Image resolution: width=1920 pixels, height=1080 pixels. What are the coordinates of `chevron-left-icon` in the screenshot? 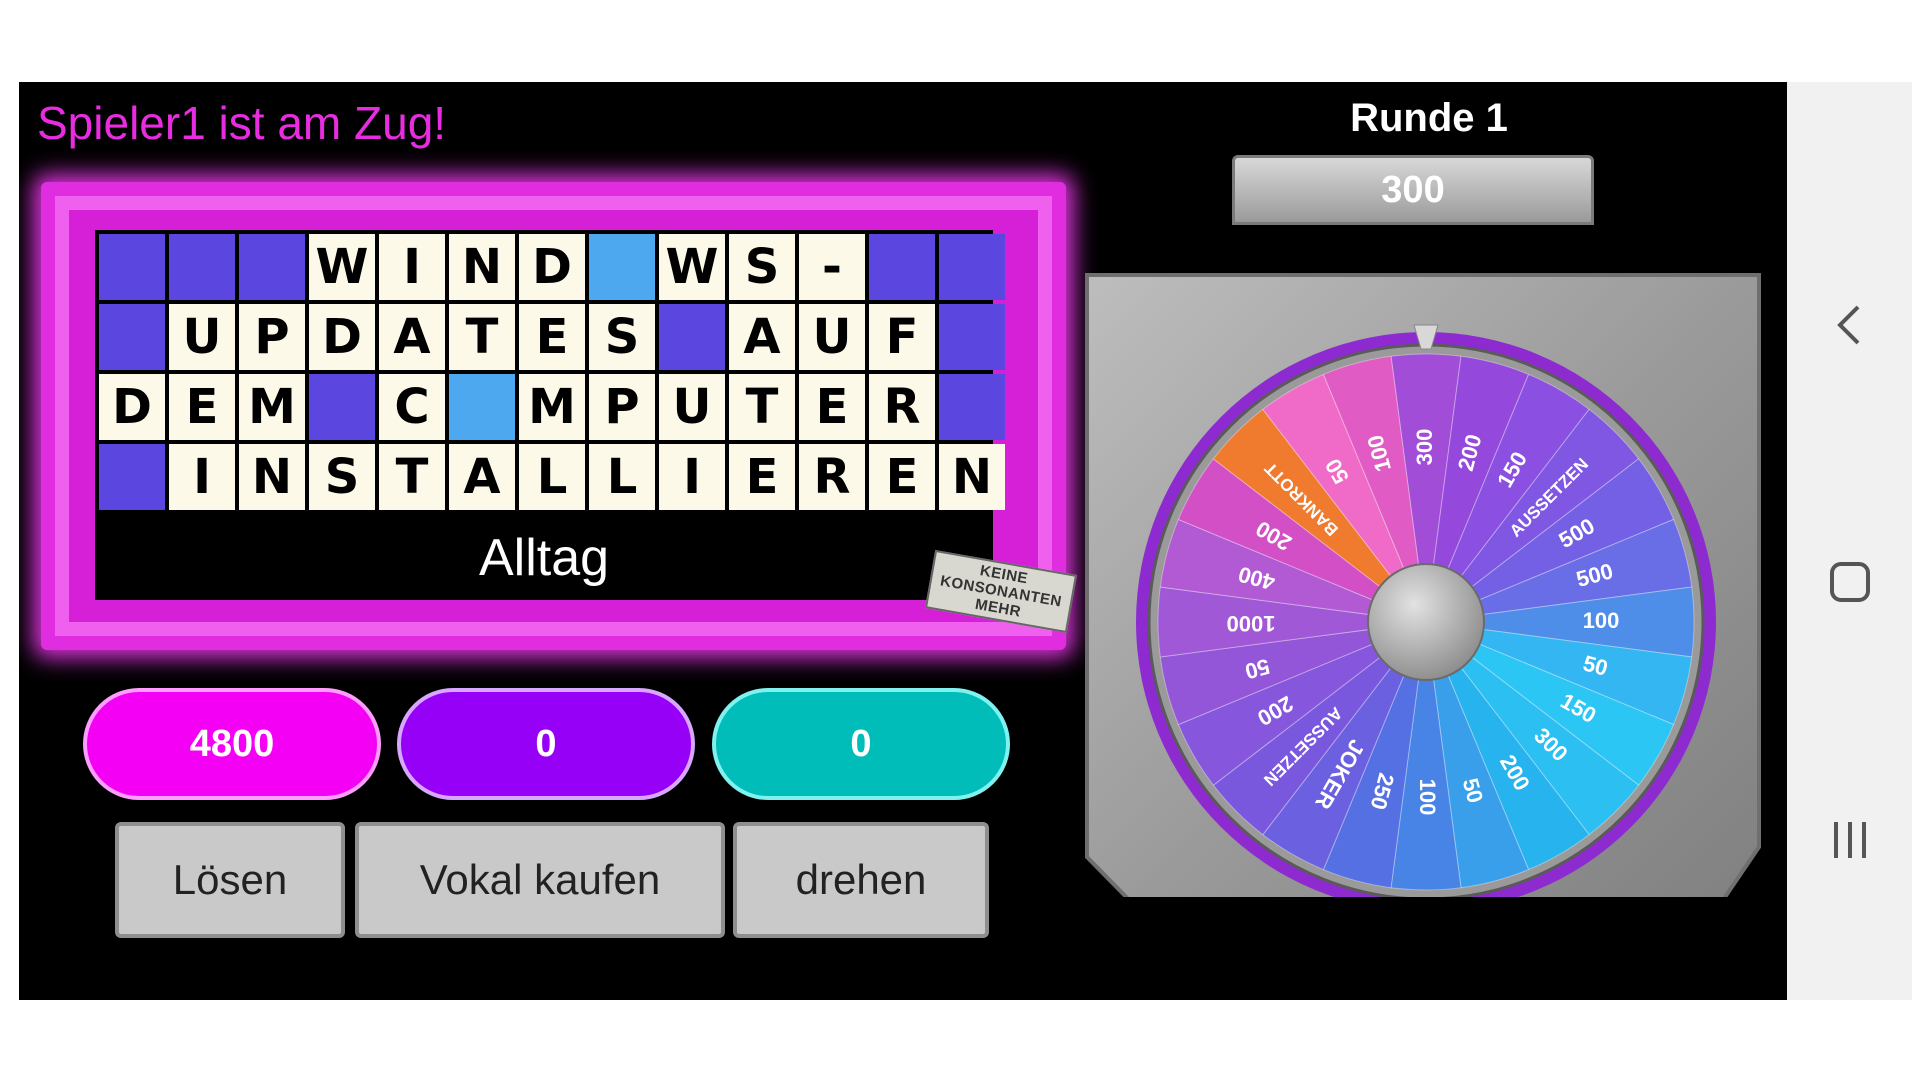 It's located at (1847, 325).